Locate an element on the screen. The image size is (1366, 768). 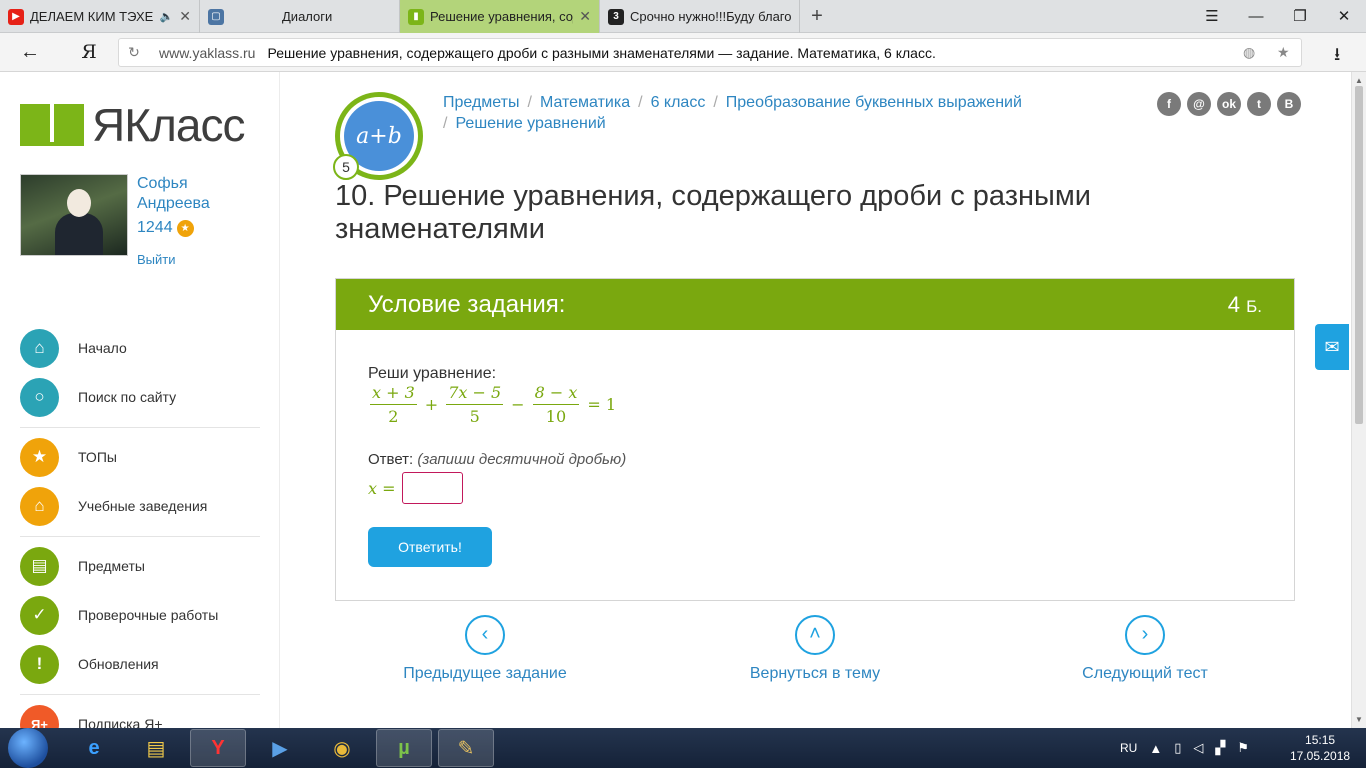
task-header-title: Условие задания: is located at coordinates (467, 304).